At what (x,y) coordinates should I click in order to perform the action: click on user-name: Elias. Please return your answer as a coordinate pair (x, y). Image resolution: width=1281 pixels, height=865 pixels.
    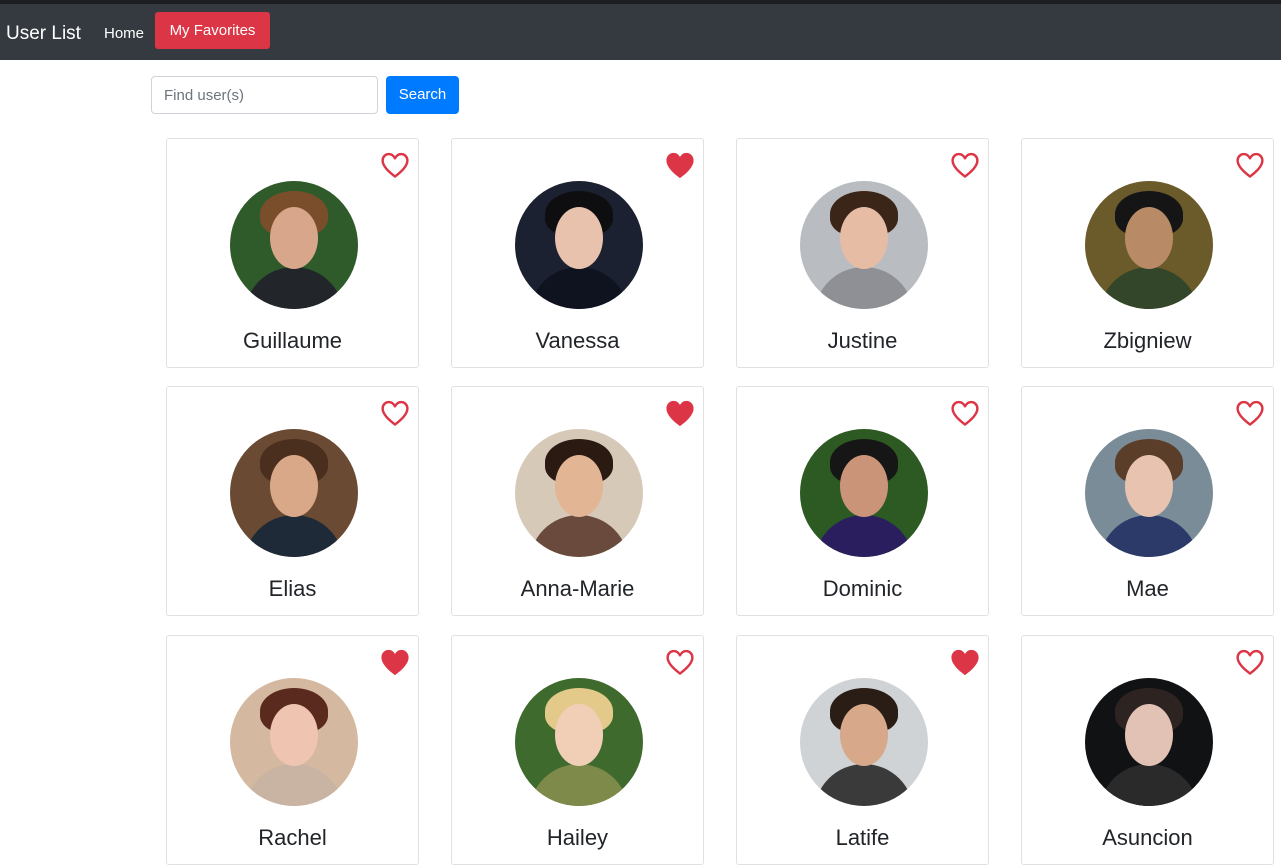
    Looking at the image, I should click on (292, 588).